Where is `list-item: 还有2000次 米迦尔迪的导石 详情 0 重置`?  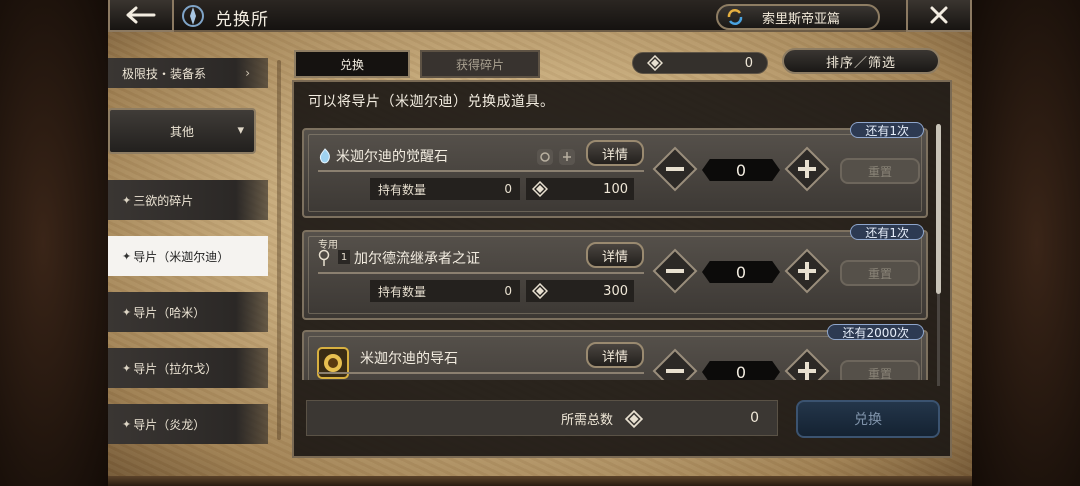
list-item: 还有2000次 米迦尔迪的导石 详情 0 重置 is located at coordinates (615, 352).